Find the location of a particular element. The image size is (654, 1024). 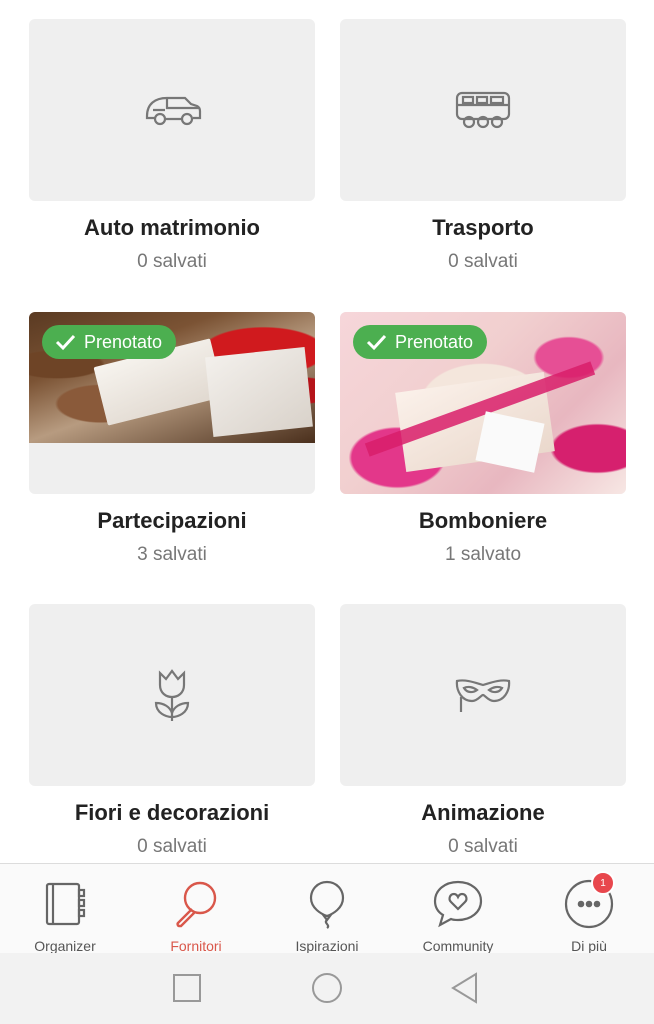

tab-label: Organizer is located at coordinates (65, 946).